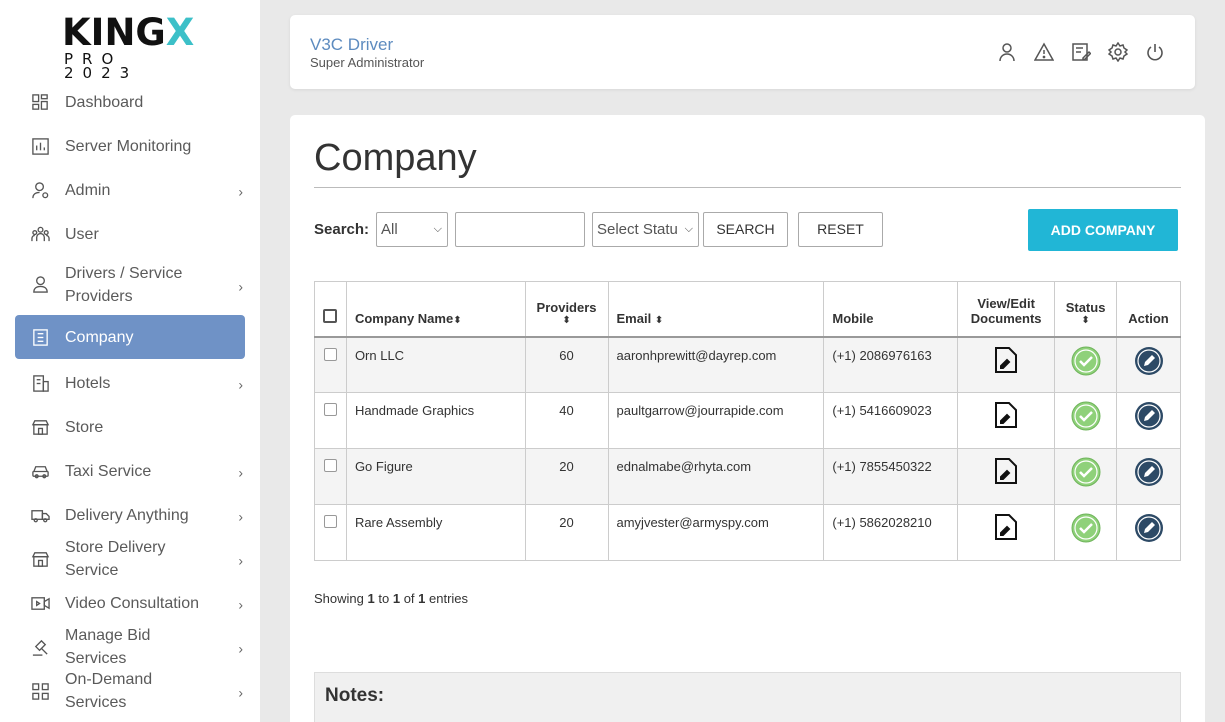 The image size is (1225, 722). I want to click on select-all-checkbox-cell, so click(330, 309).